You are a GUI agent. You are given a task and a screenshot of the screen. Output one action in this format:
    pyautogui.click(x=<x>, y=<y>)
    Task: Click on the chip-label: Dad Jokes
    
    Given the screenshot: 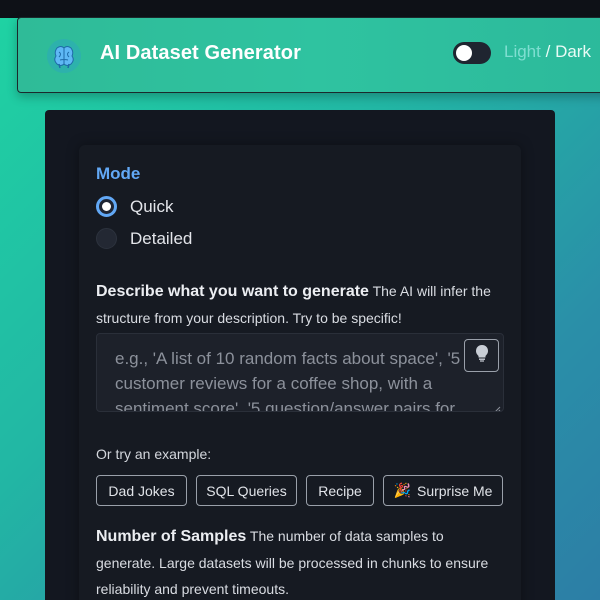 What is the action you would take?
    pyautogui.click(x=141, y=490)
    